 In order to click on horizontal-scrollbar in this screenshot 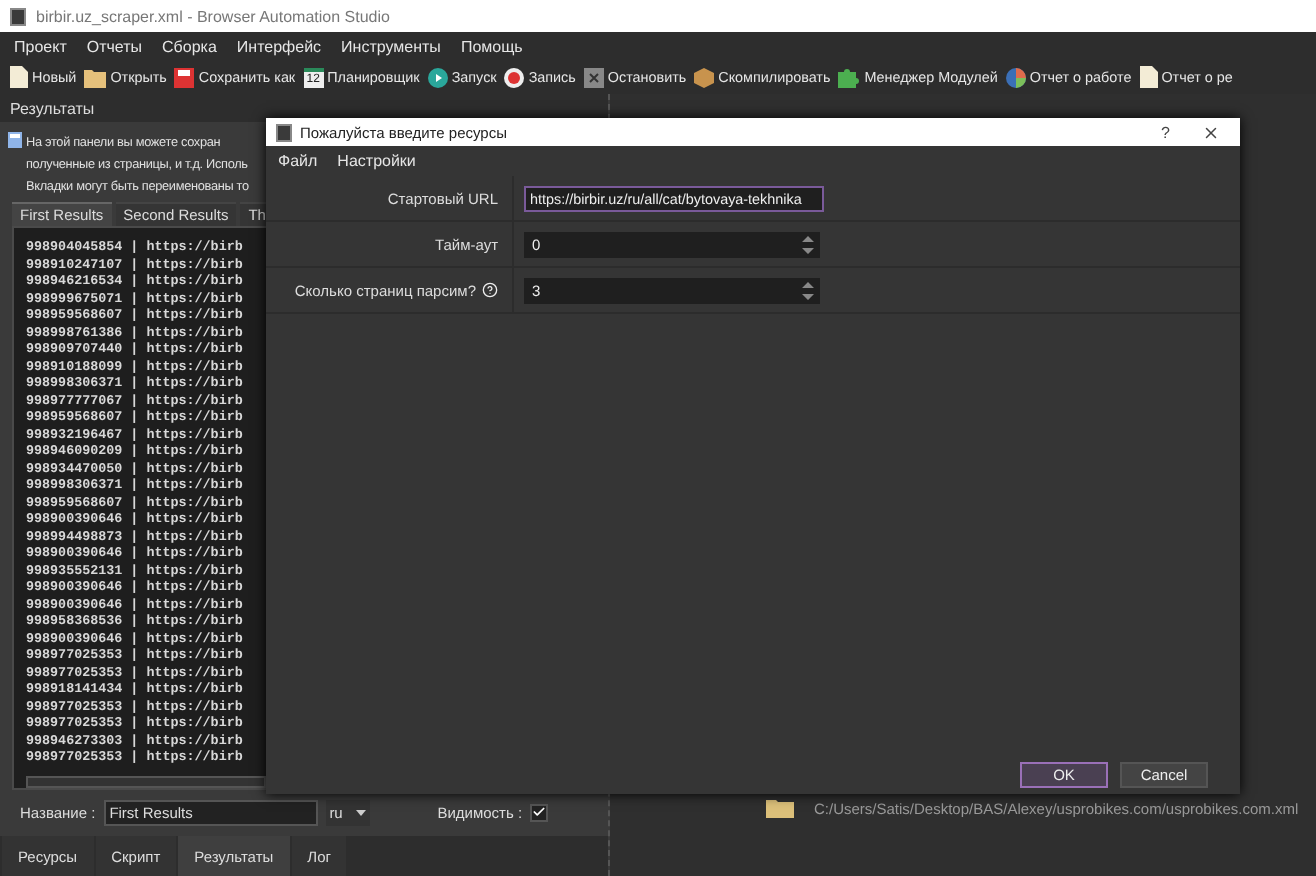, I will do `click(146, 782)`.